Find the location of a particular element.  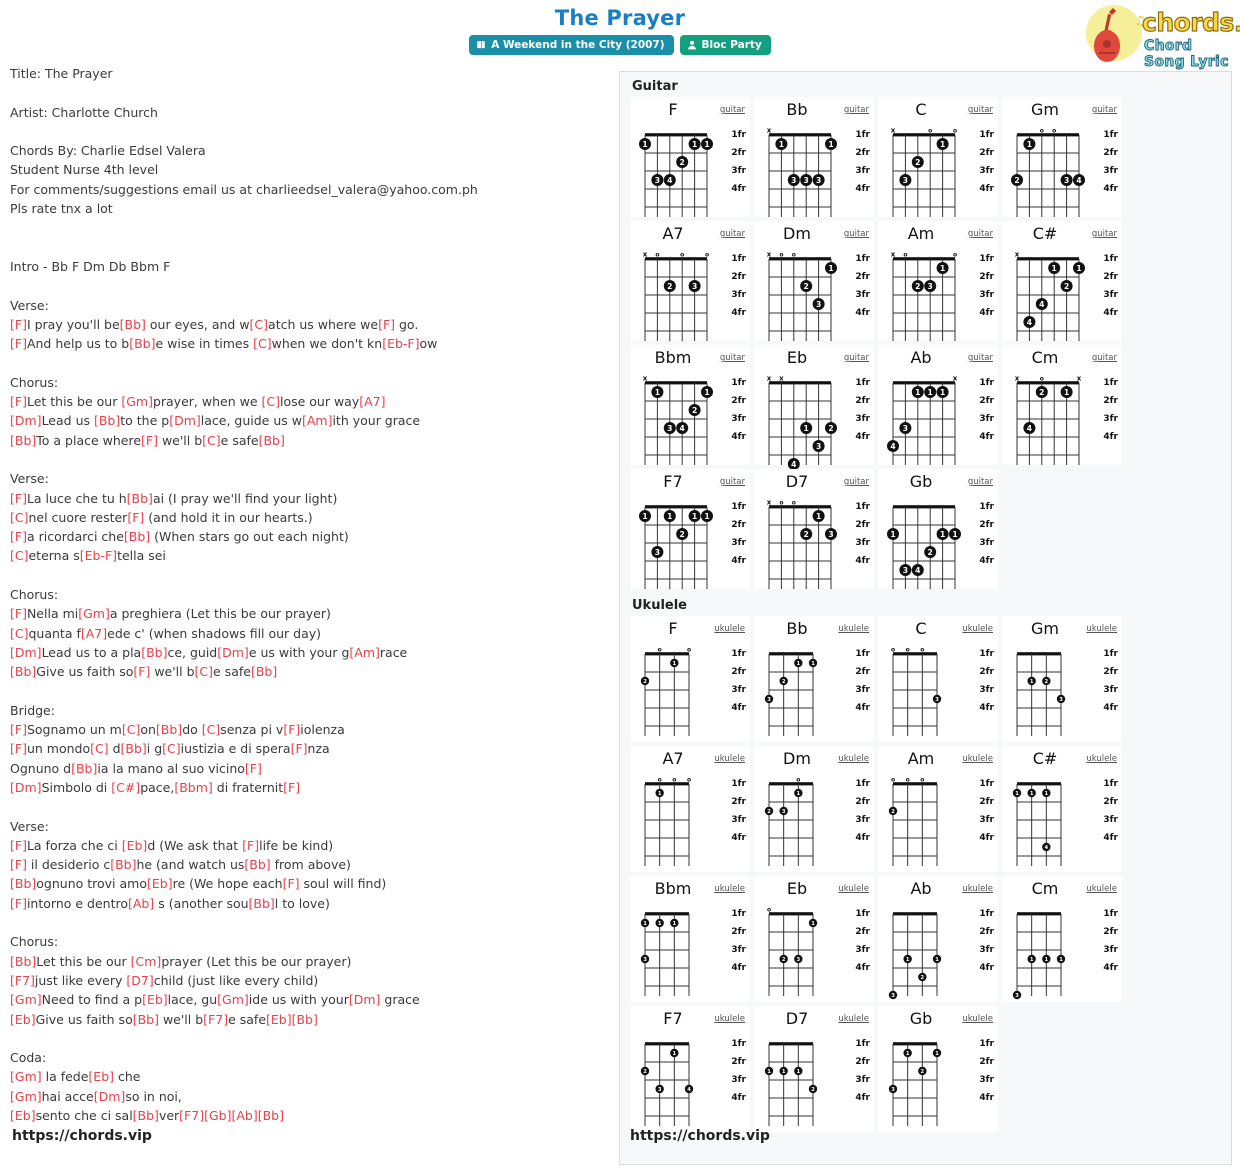

chord-card: Dm ukulele o 1 2 3 1fr 2fr 3fr 4fr is located at coordinates (814, 809).